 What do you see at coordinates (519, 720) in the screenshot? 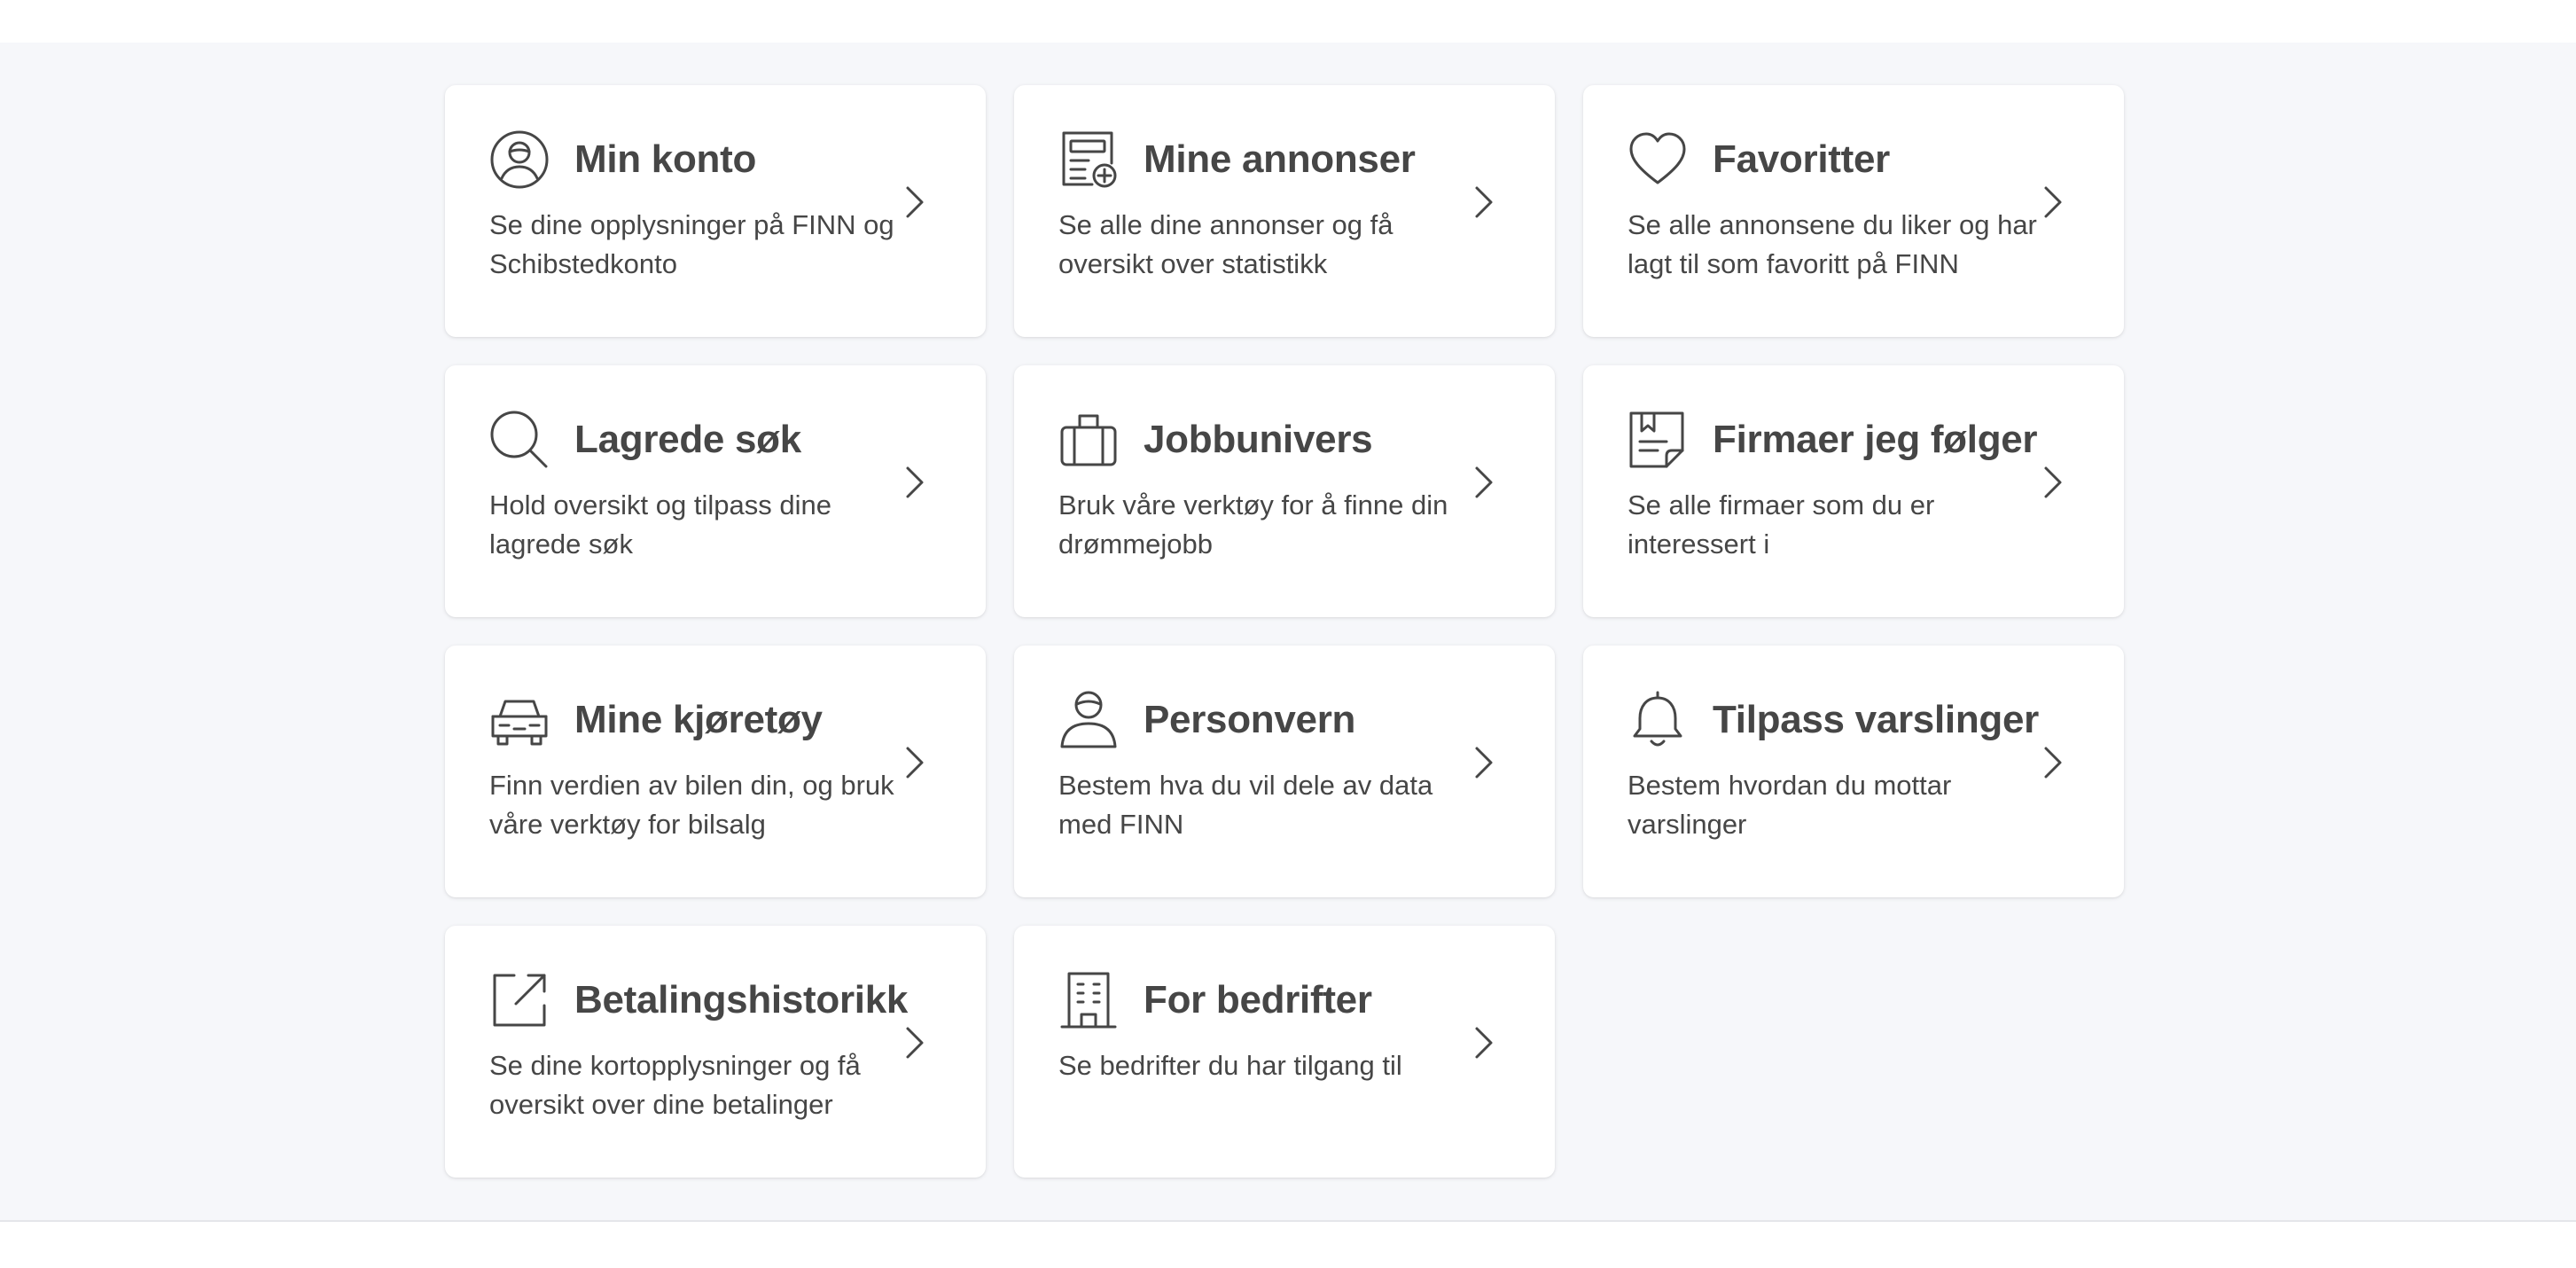
I see `car-icon` at bounding box center [519, 720].